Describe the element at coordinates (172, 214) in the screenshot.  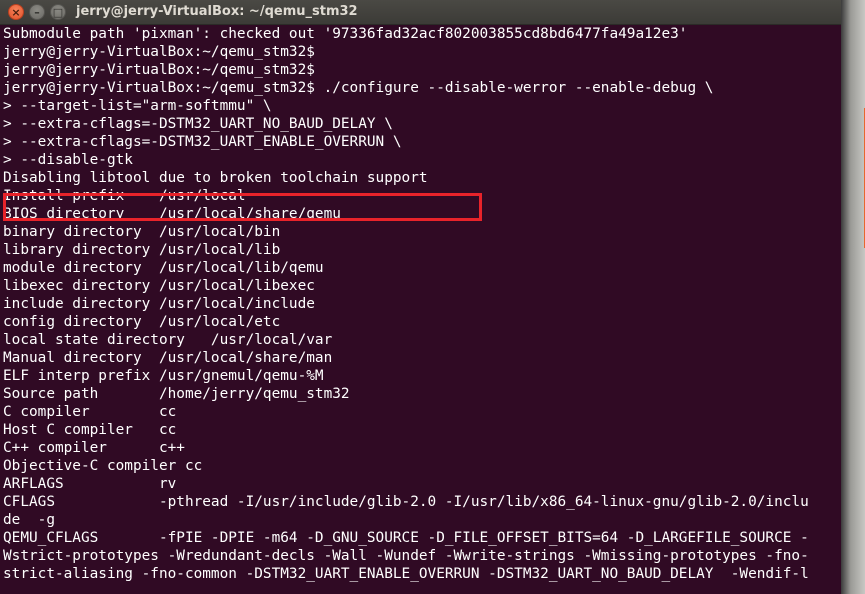
I see `terminal-line: BIOS directory /usr/local/share/qemu` at that location.